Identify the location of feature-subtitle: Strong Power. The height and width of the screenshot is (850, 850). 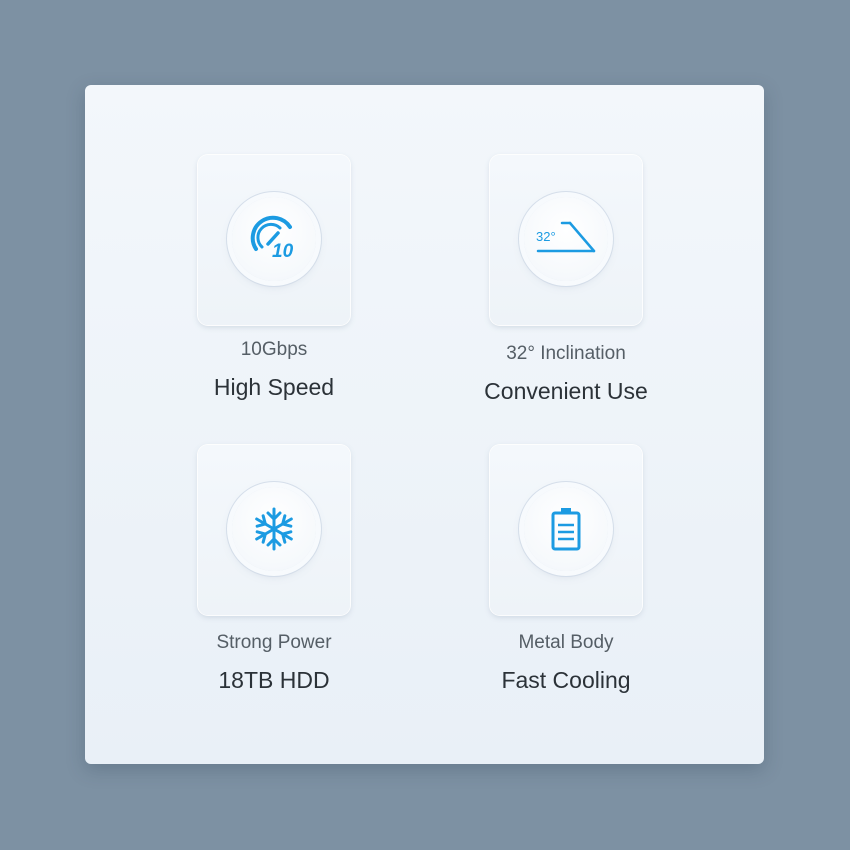
(274, 642).